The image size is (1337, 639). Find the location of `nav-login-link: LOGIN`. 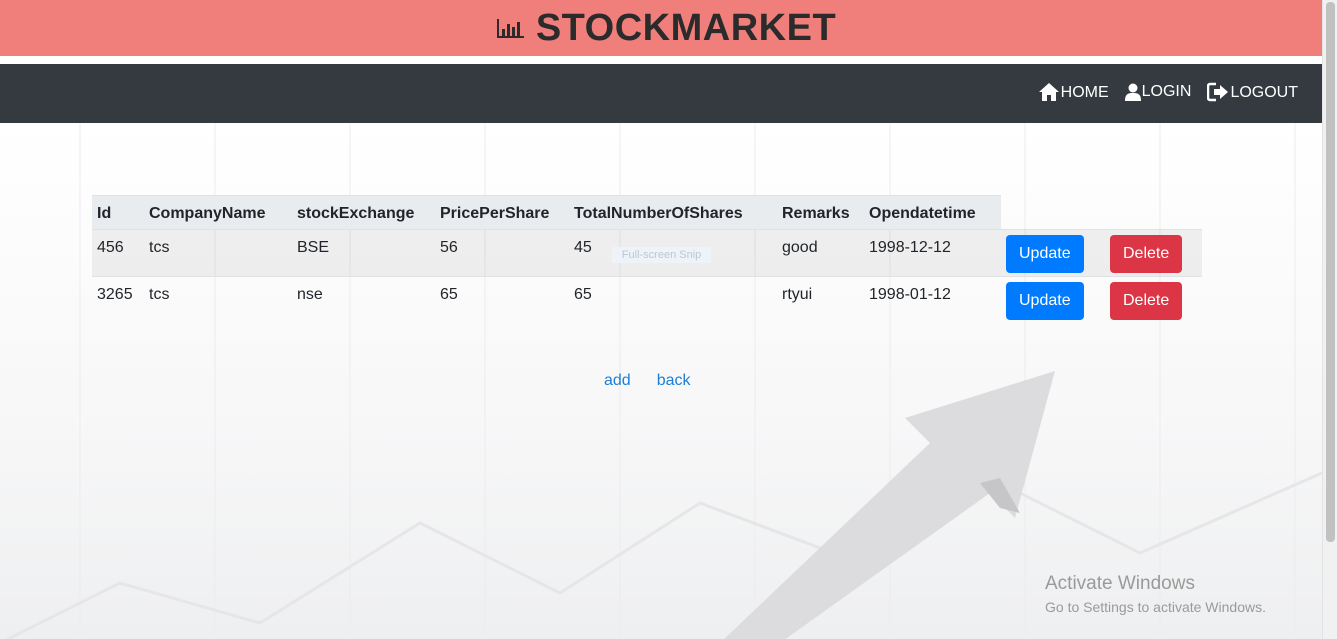

nav-login-link: LOGIN is located at coordinates (1158, 92).